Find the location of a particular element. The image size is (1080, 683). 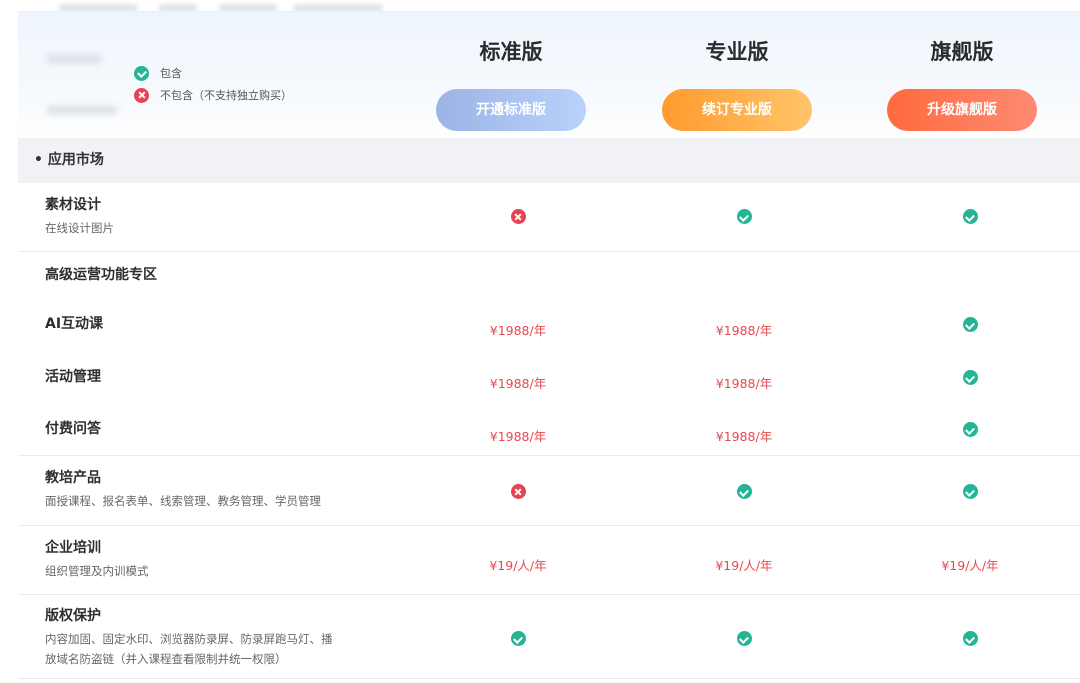

price-pro: ¥19/人/年 is located at coordinates (744, 565).